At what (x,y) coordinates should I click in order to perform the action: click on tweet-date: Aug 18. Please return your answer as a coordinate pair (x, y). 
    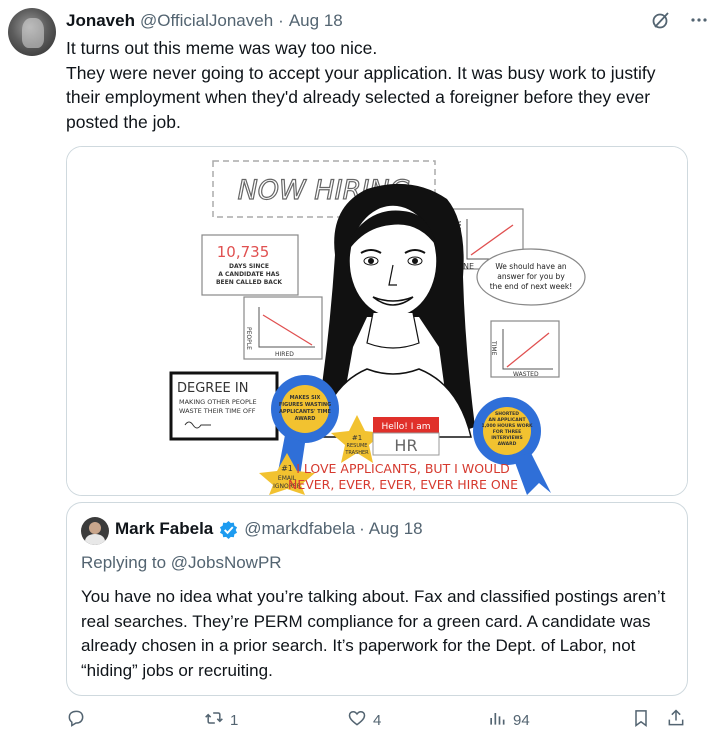
    Looking at the image, I should click on (316, 21).